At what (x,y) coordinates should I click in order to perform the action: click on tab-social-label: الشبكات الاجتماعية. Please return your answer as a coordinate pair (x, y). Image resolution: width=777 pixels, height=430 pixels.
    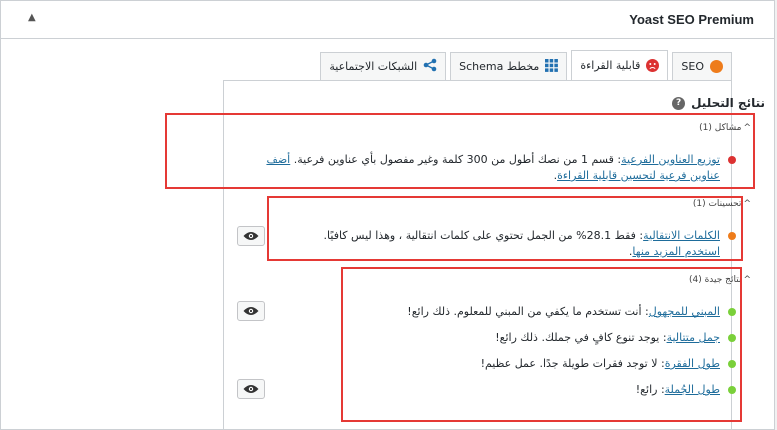
    Looking at the image, I should click on (373, 66).